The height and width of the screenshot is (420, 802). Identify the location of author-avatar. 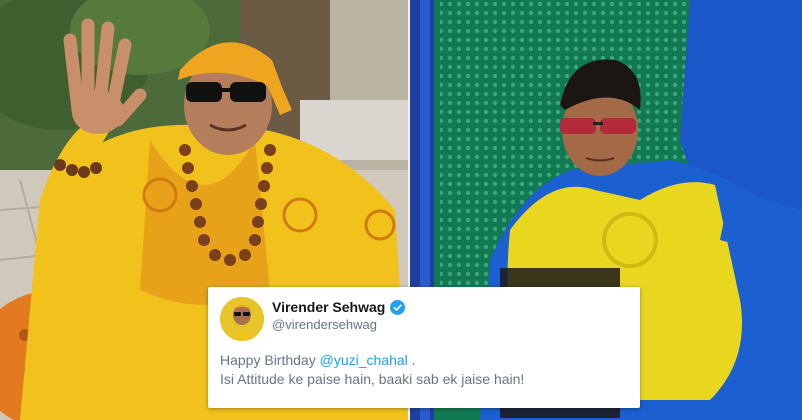
(242, 319).